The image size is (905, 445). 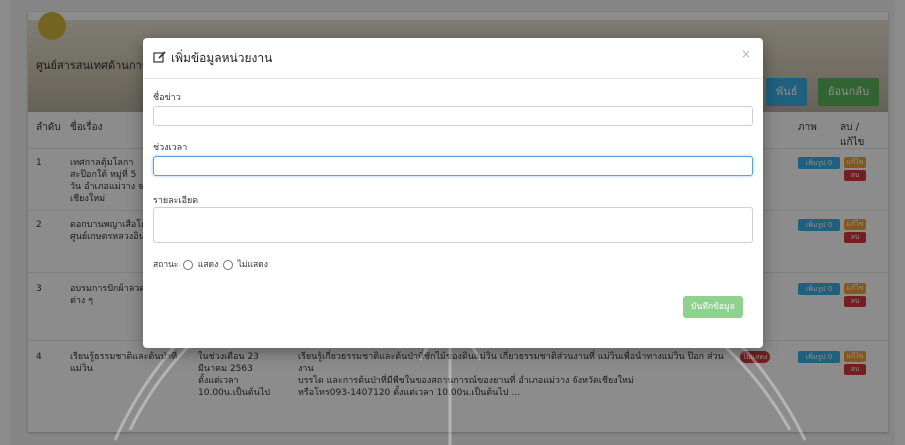 I want to click on modal-title: เพิ่มข้อมูลหน่วยงาน, so click(x=222, y=58).